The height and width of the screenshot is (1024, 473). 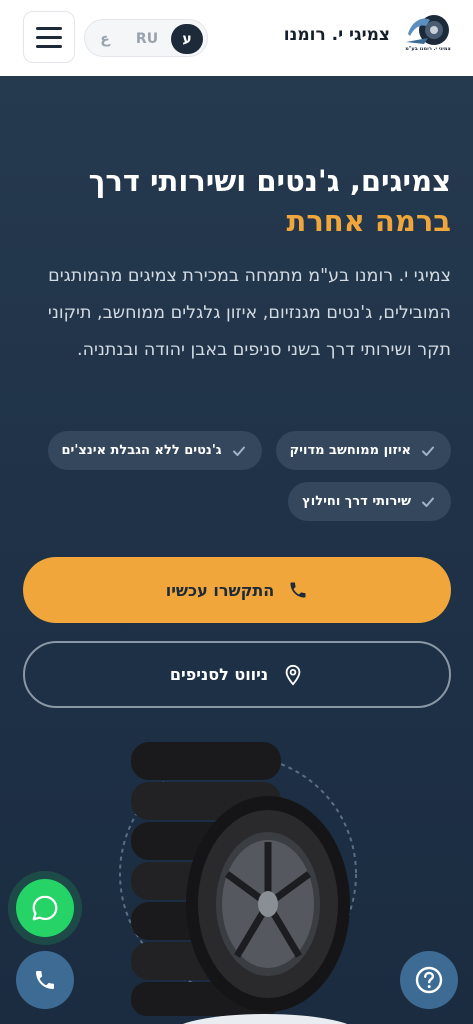 I want to click on whatsapp-icon, so click(x=45, y=908).